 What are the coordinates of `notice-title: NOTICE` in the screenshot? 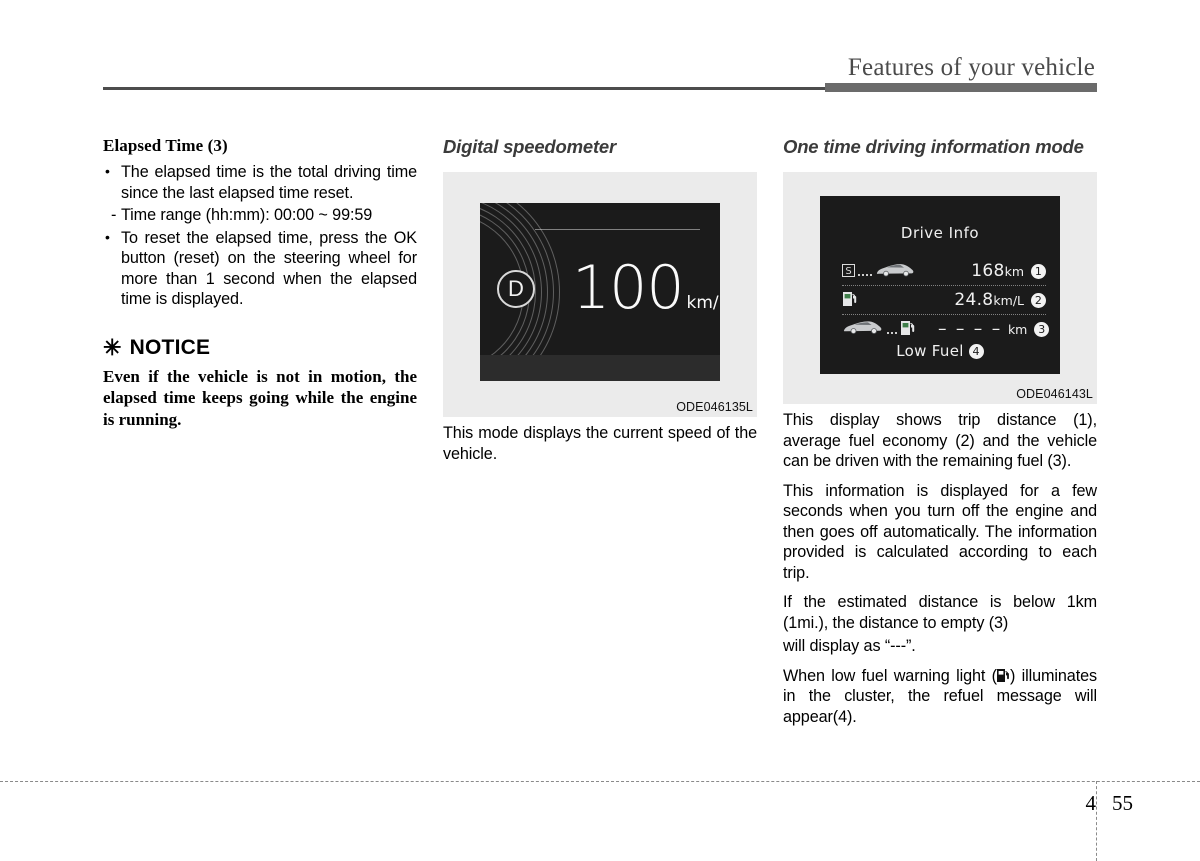 It's located at (170, 347).